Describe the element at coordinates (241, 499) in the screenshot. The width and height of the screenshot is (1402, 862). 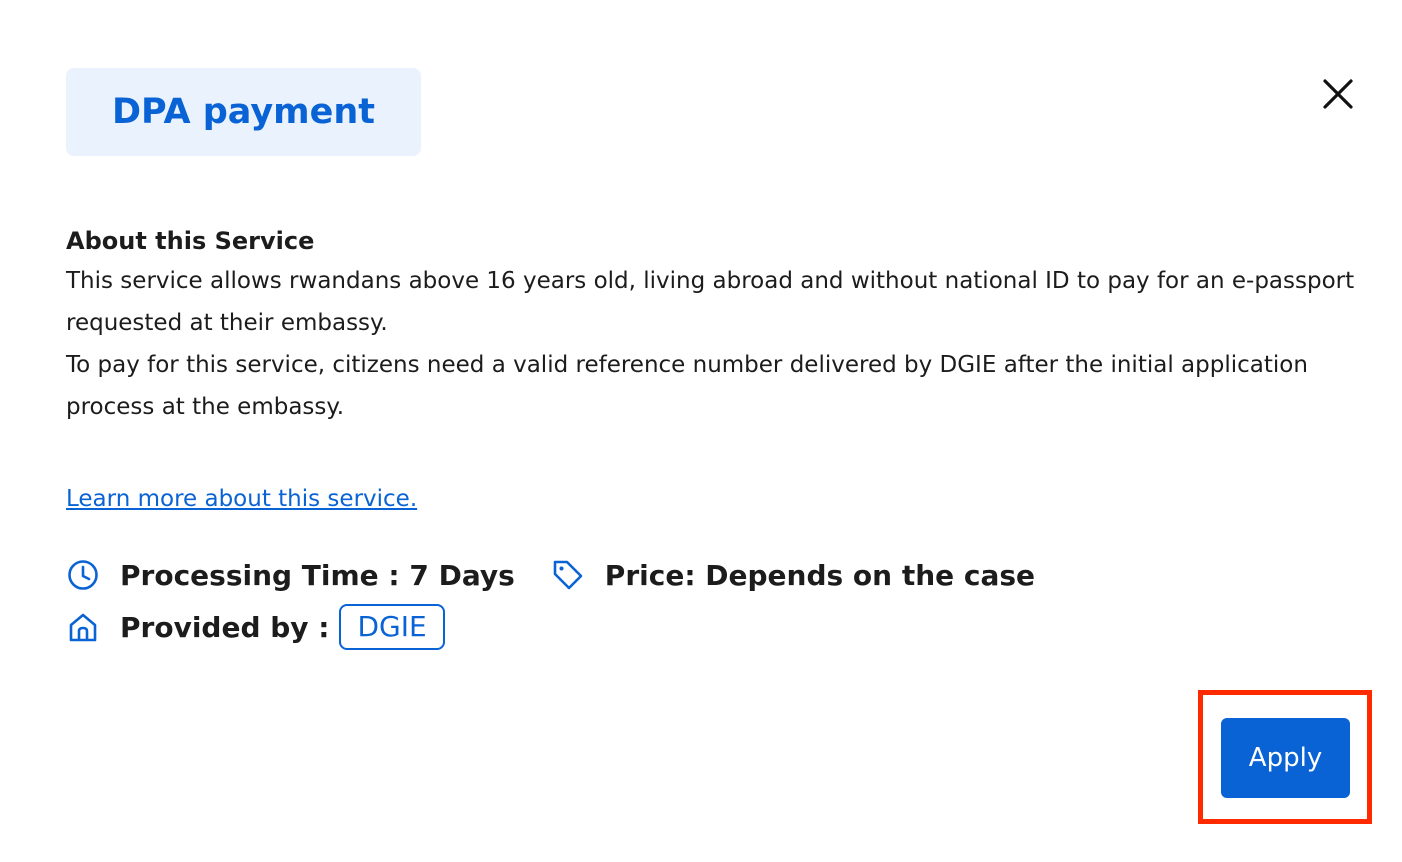
I see `learn-more-link: Learn more about this service.` at that location.